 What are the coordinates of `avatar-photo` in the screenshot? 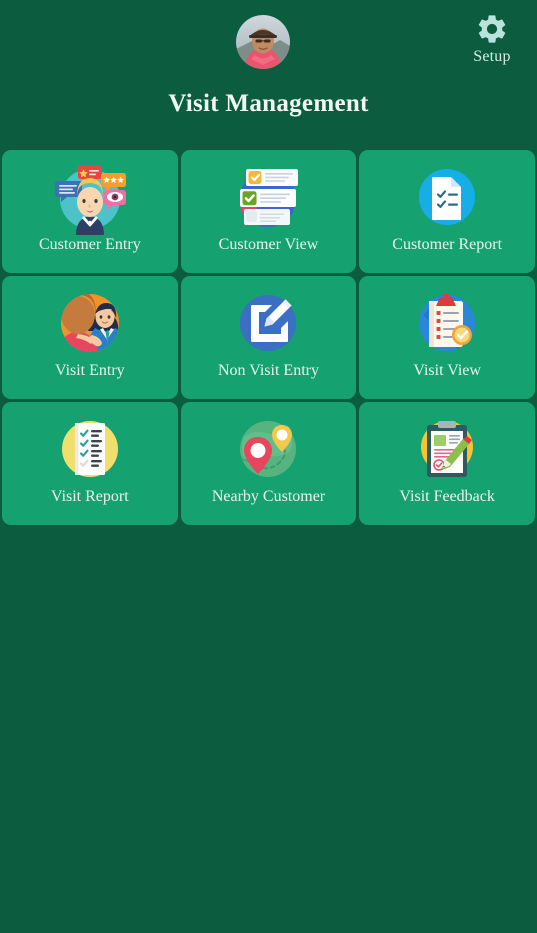 It's located at (263, 42).